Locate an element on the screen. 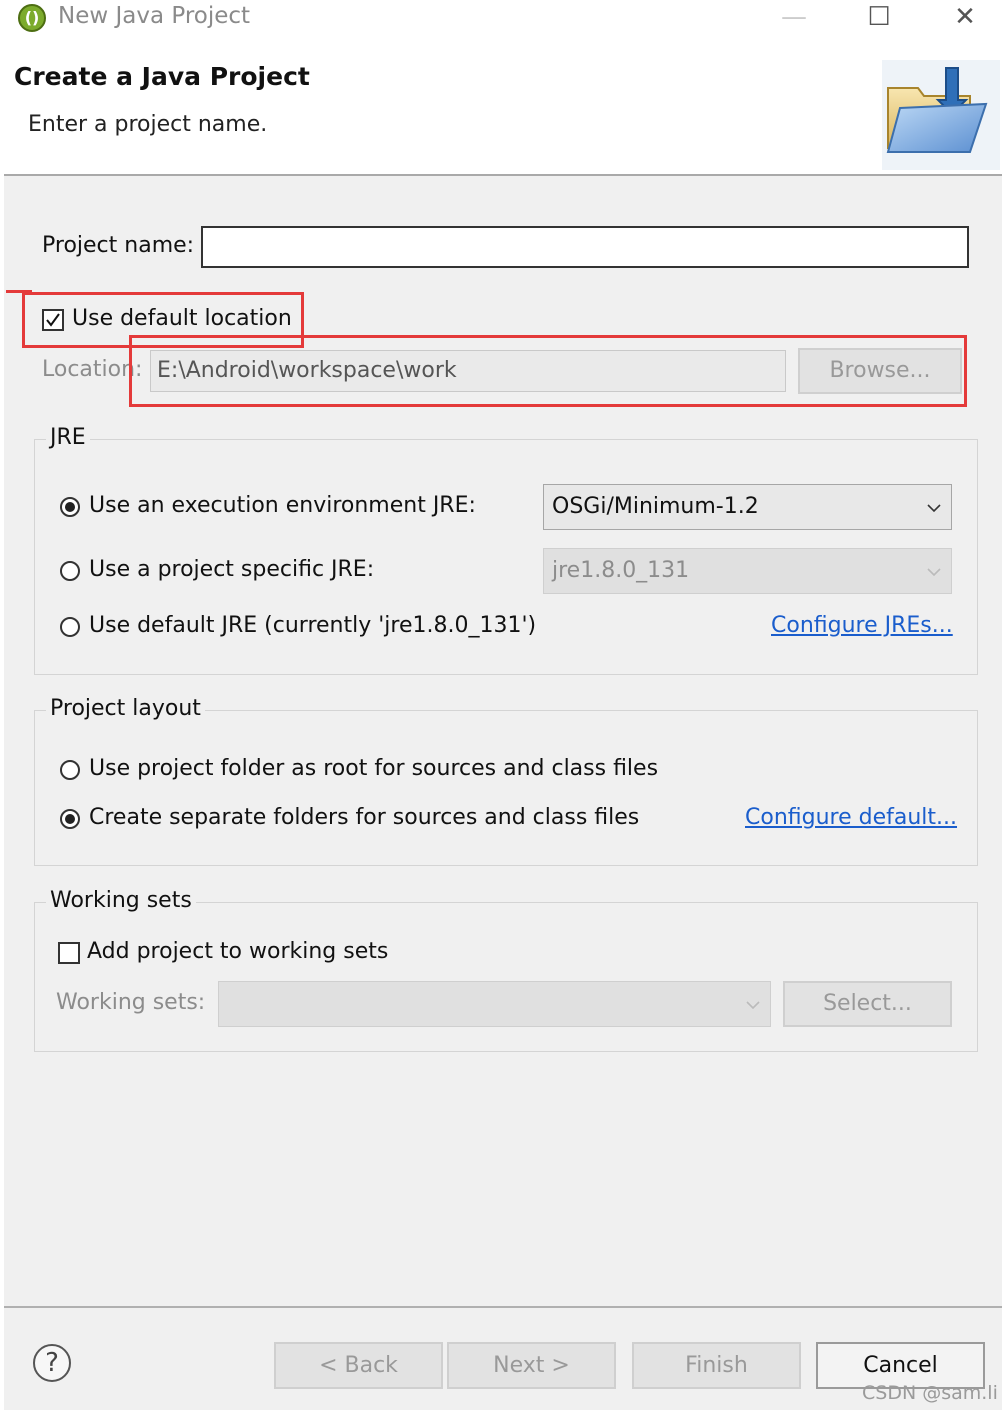 The height and width of the screenshot is (1410, 1002). working-sets-dropdown is located at coordinates (494, 1004).